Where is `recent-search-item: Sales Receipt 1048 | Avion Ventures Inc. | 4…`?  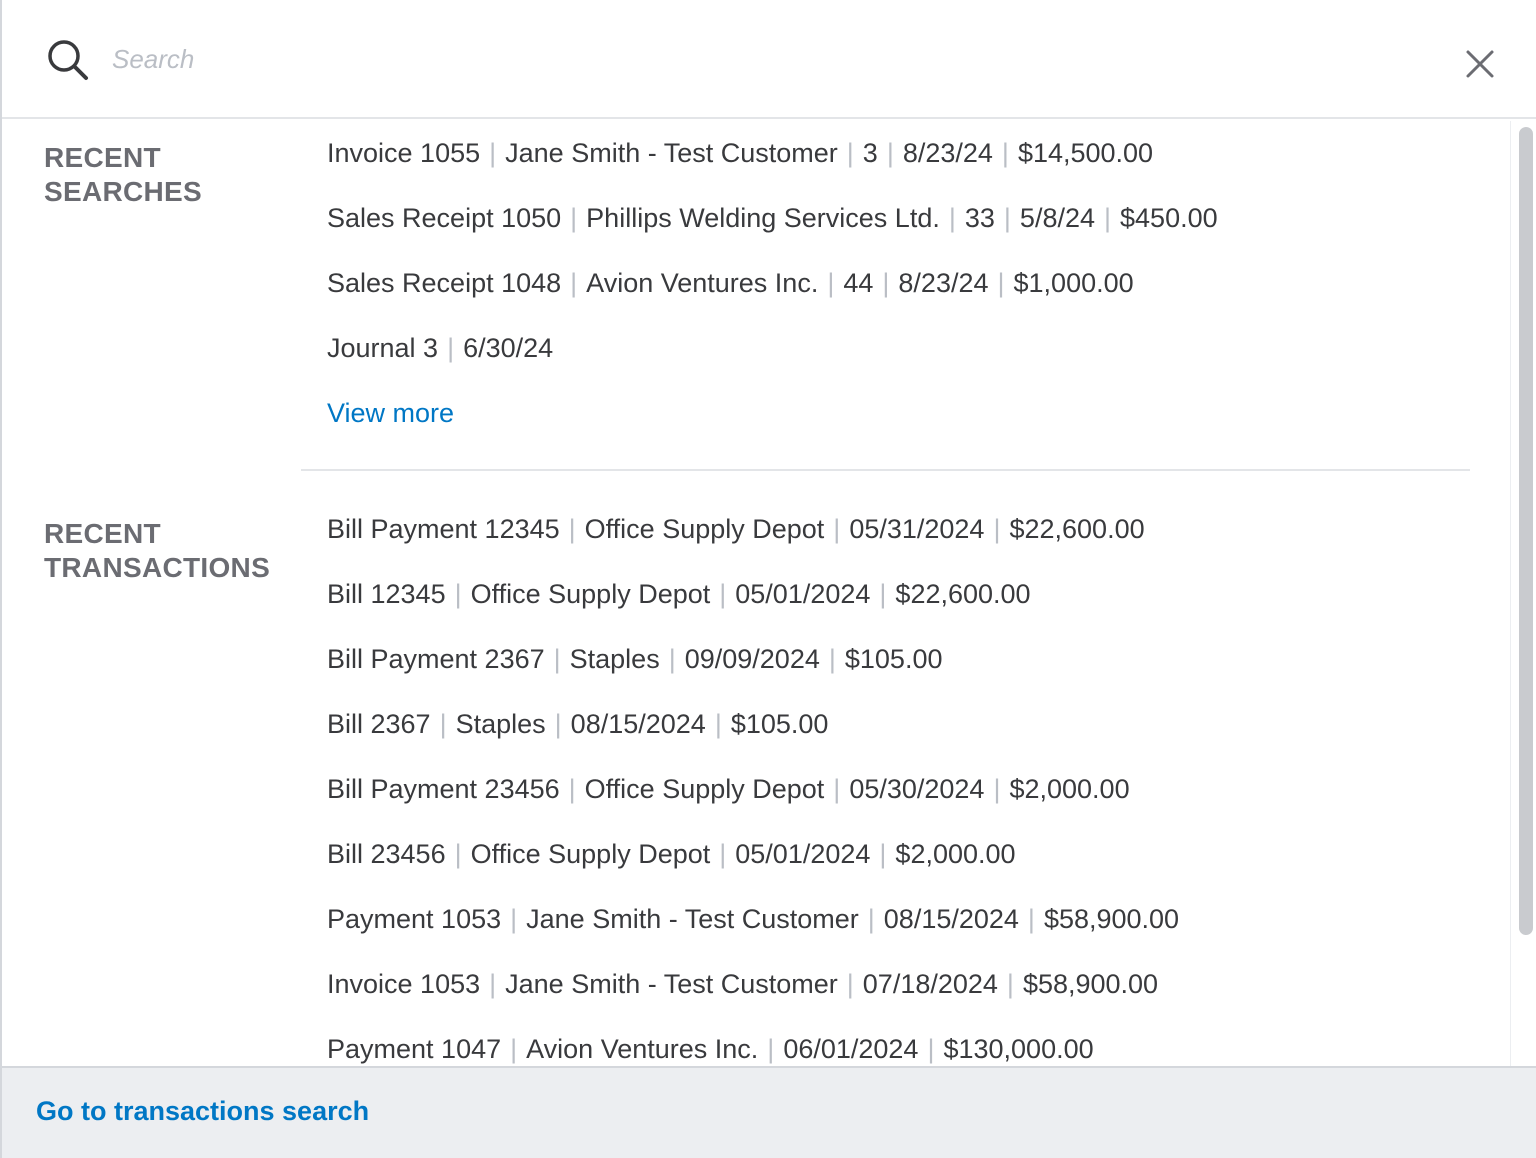
recent-search-item: Sales Receipt 1048 | Avion Ventures Inc. | 4… is located at coordinates (772, 295).